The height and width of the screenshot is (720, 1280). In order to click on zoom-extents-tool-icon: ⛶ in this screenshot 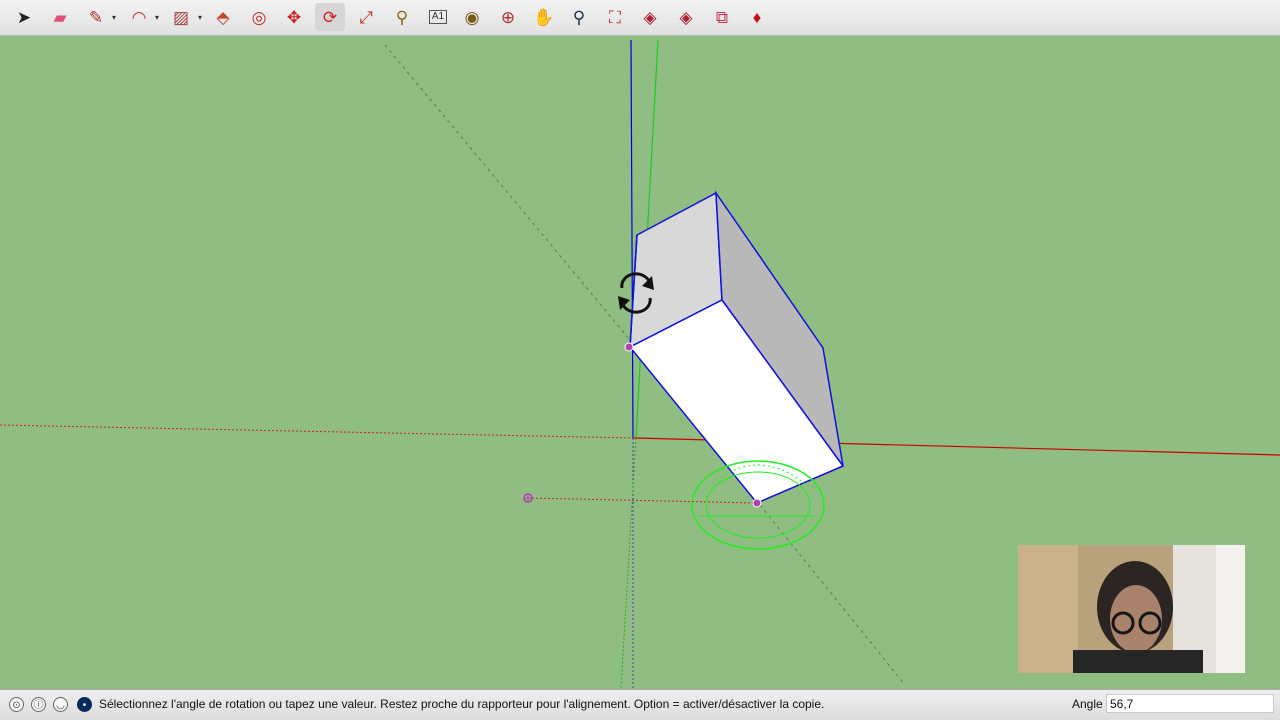, I will do `click(615, 17)`.